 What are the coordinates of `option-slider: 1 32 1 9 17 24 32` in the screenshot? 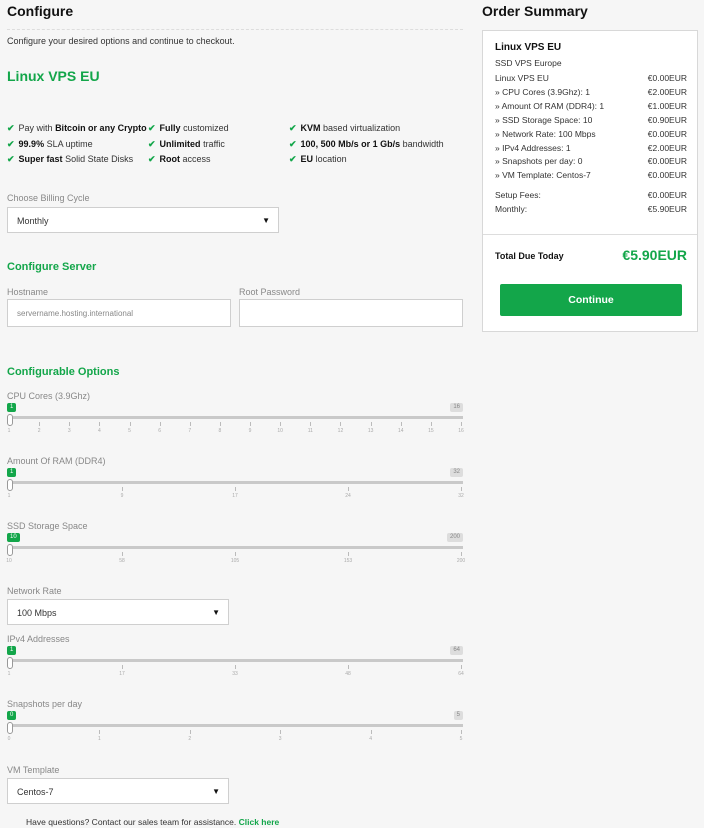 It's located at (235, 488).